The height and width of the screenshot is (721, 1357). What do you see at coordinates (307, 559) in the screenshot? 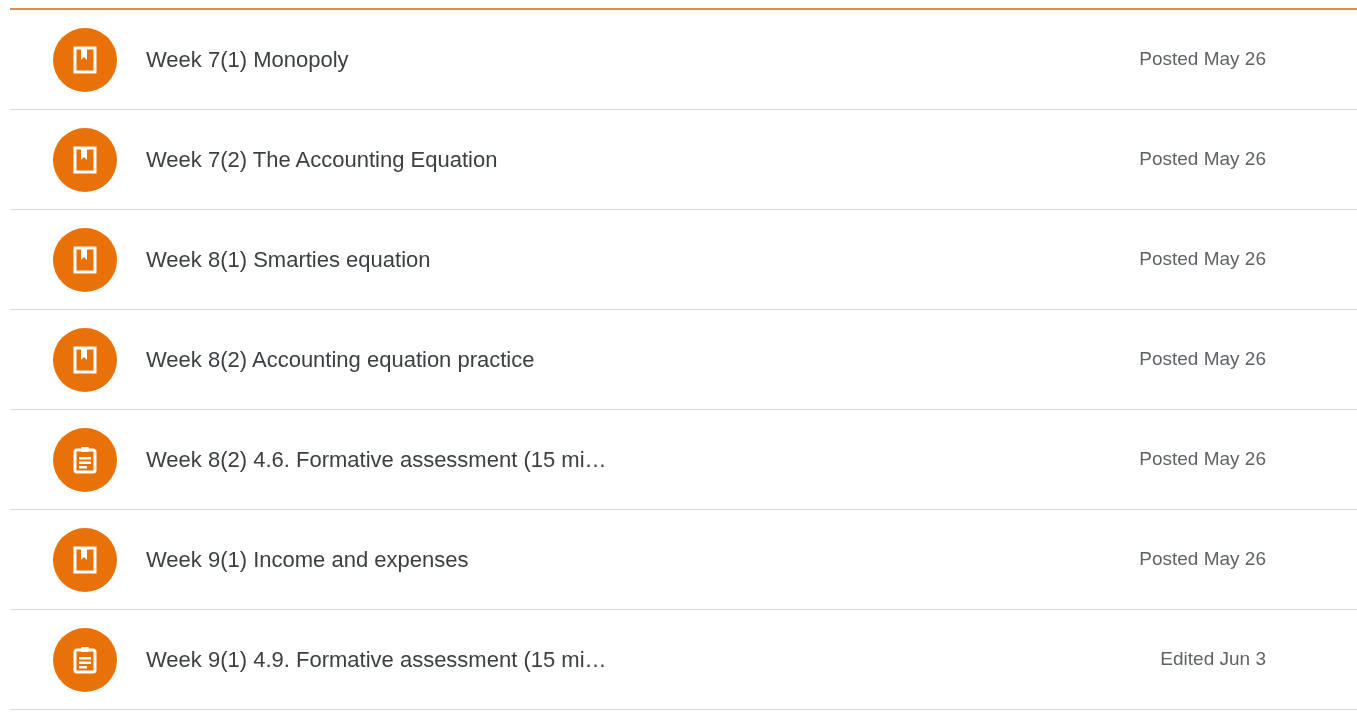
I see `item-title: Week 9(1) Income and expenses` at bounding box center [307, 559].